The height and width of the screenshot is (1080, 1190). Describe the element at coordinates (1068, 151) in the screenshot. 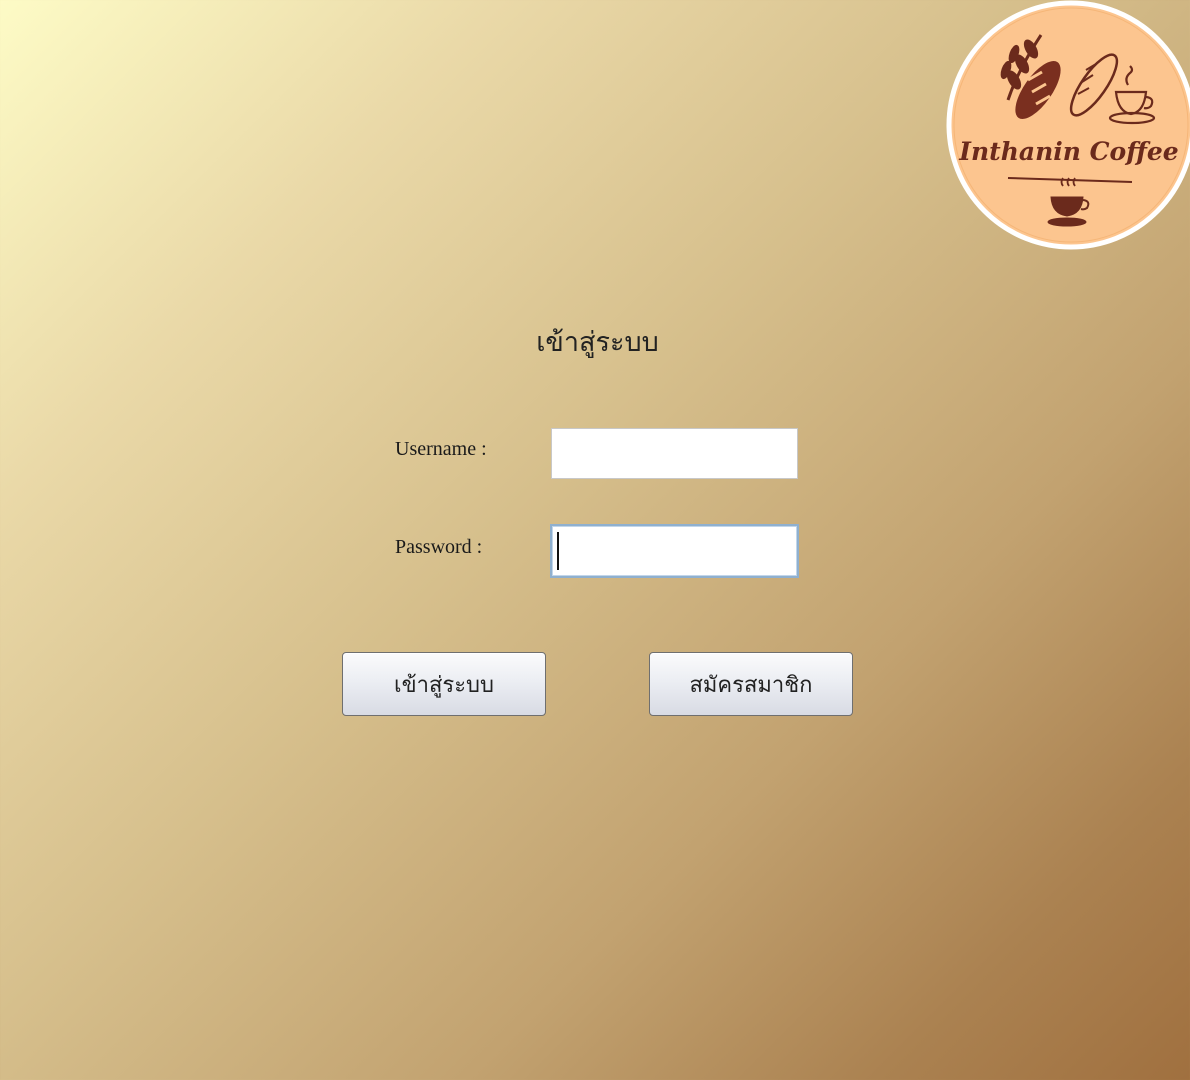

I see `logo-text: Inthanin Coffee` at that location.